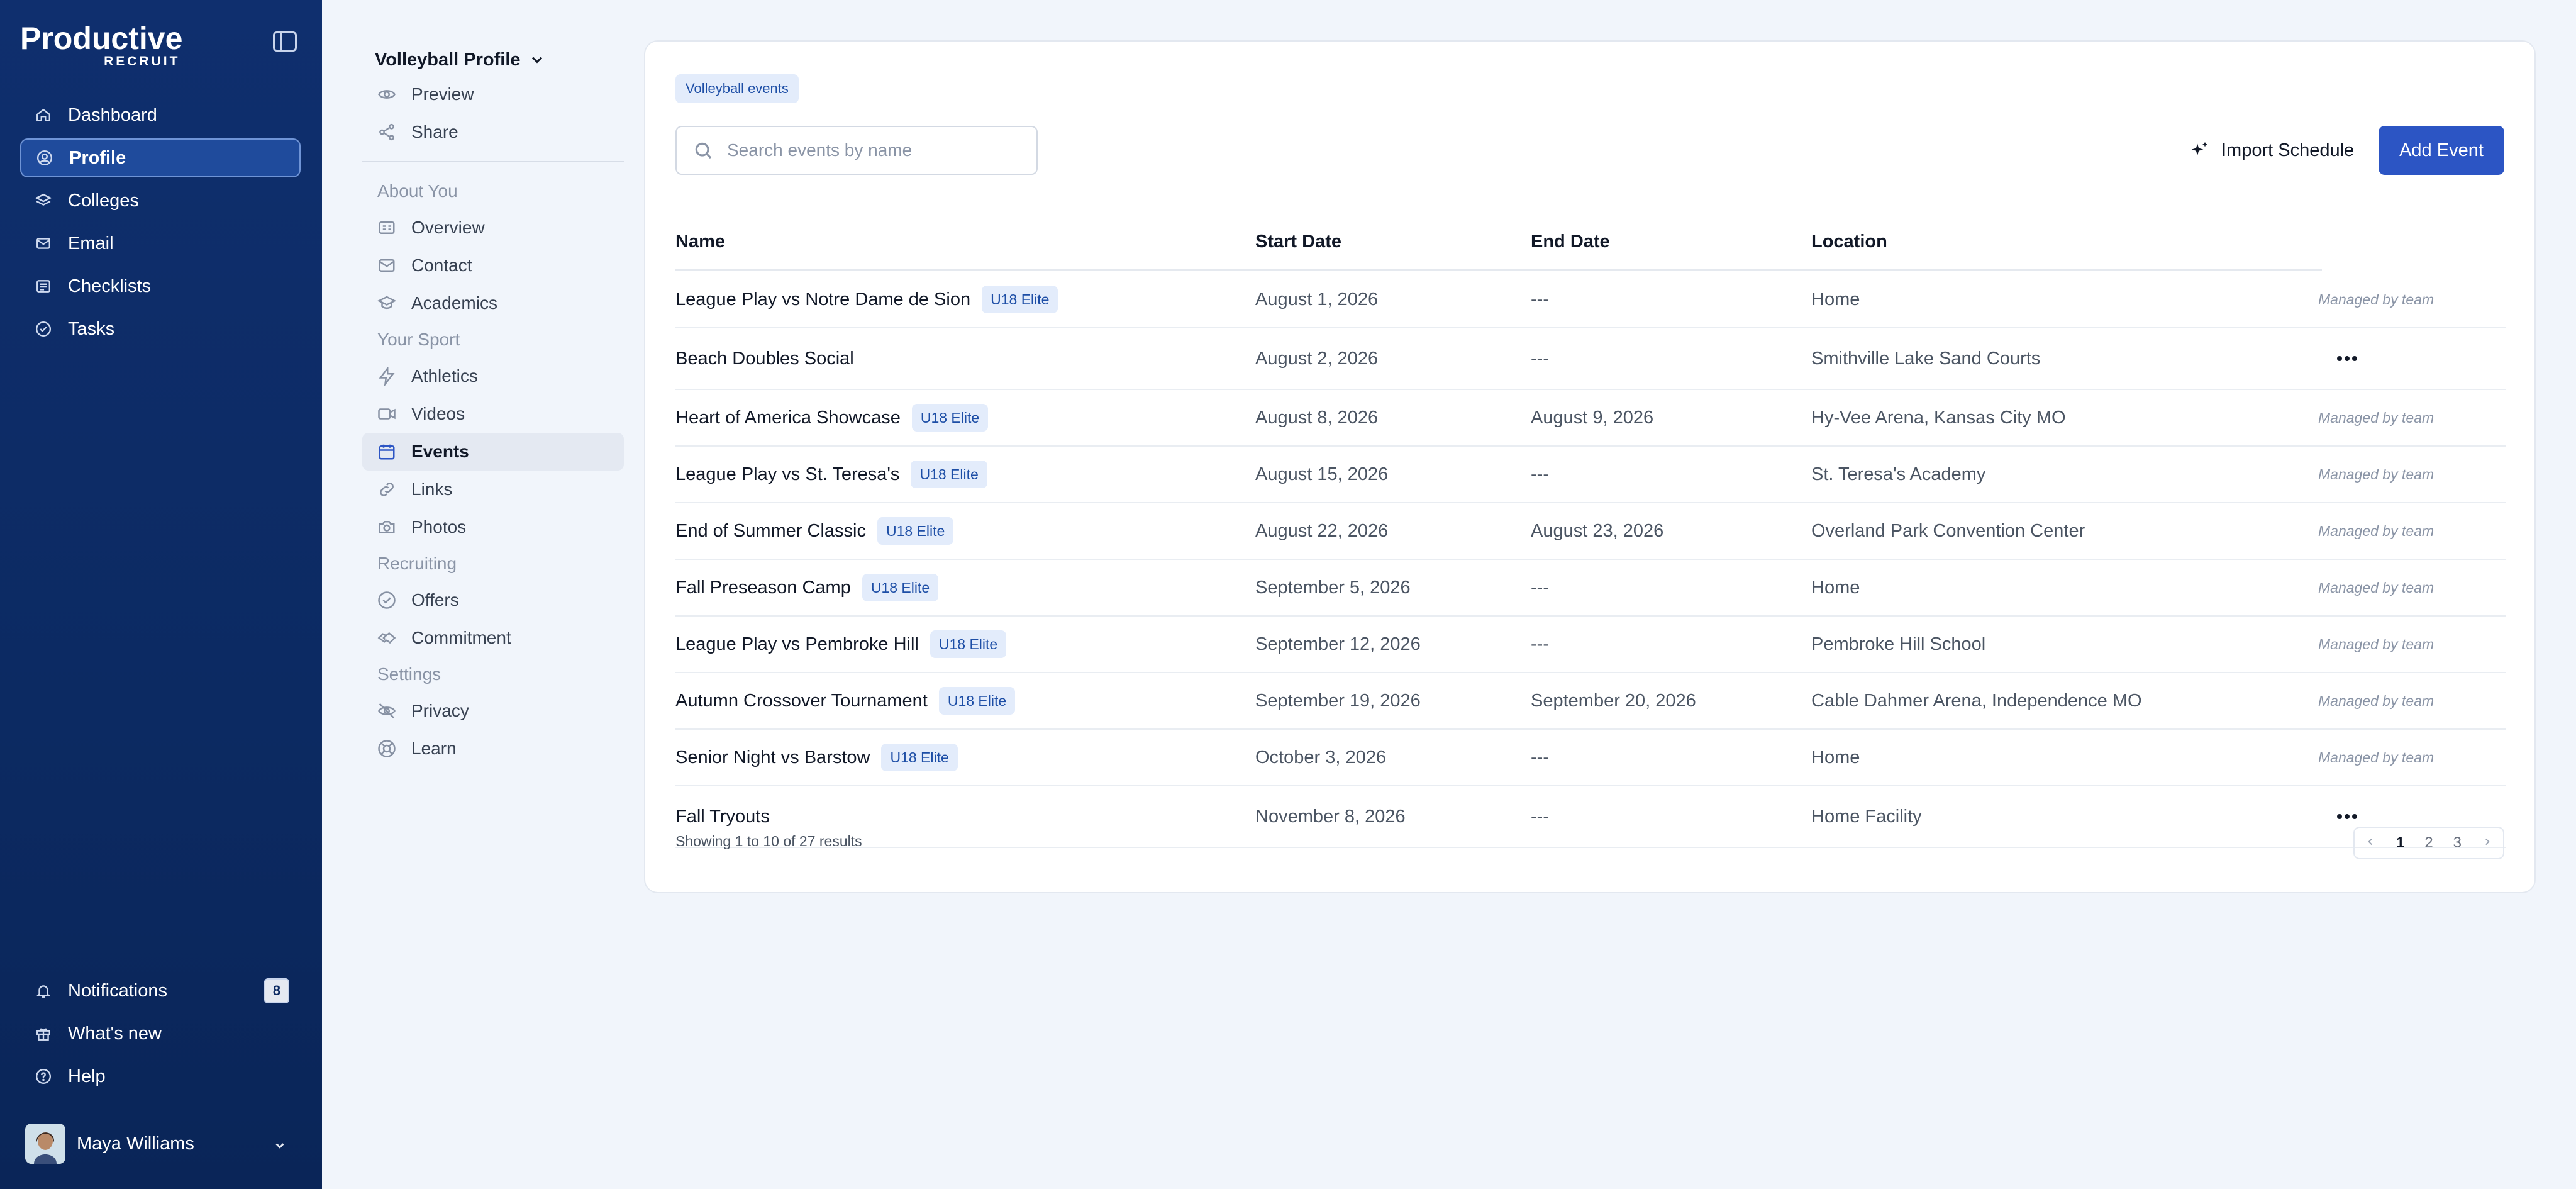  Describe the element at coordinates (801, 701) in the screenshot. I see `event-name: Autumn Crossover Tournament` at that location.